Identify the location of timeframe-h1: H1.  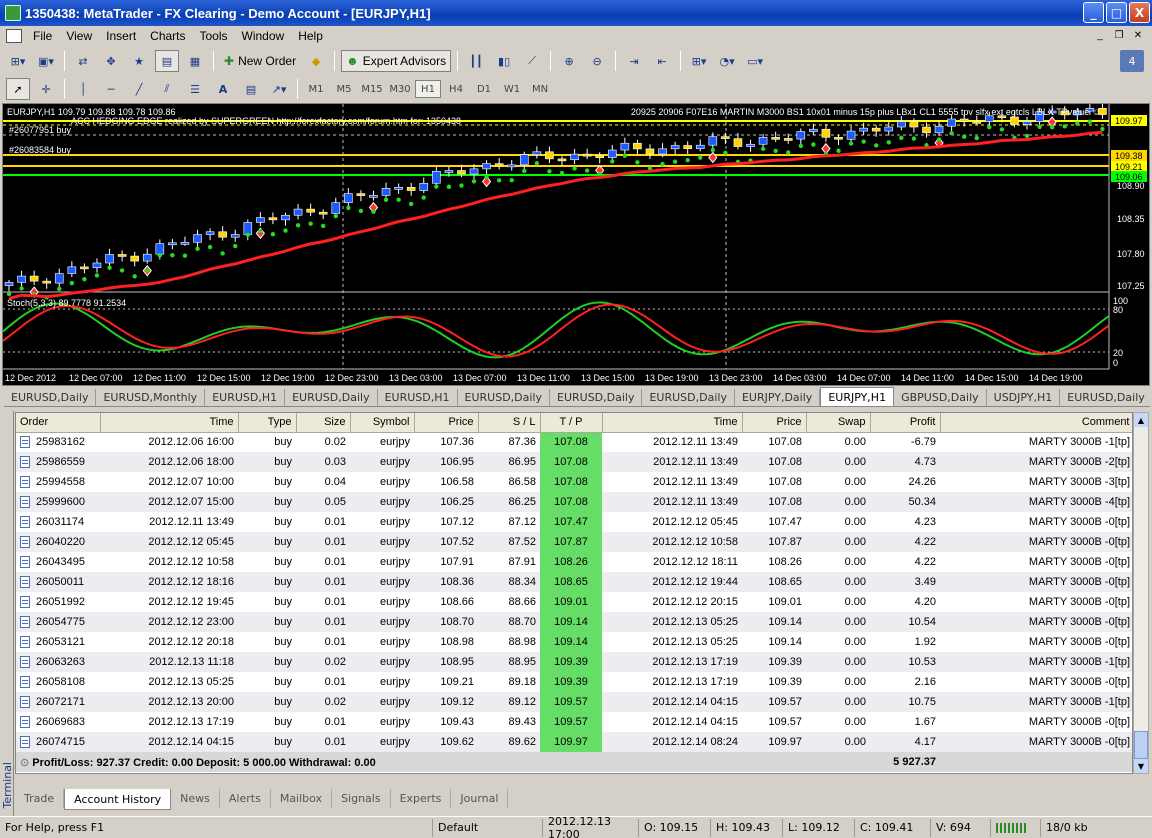
(428, 89).